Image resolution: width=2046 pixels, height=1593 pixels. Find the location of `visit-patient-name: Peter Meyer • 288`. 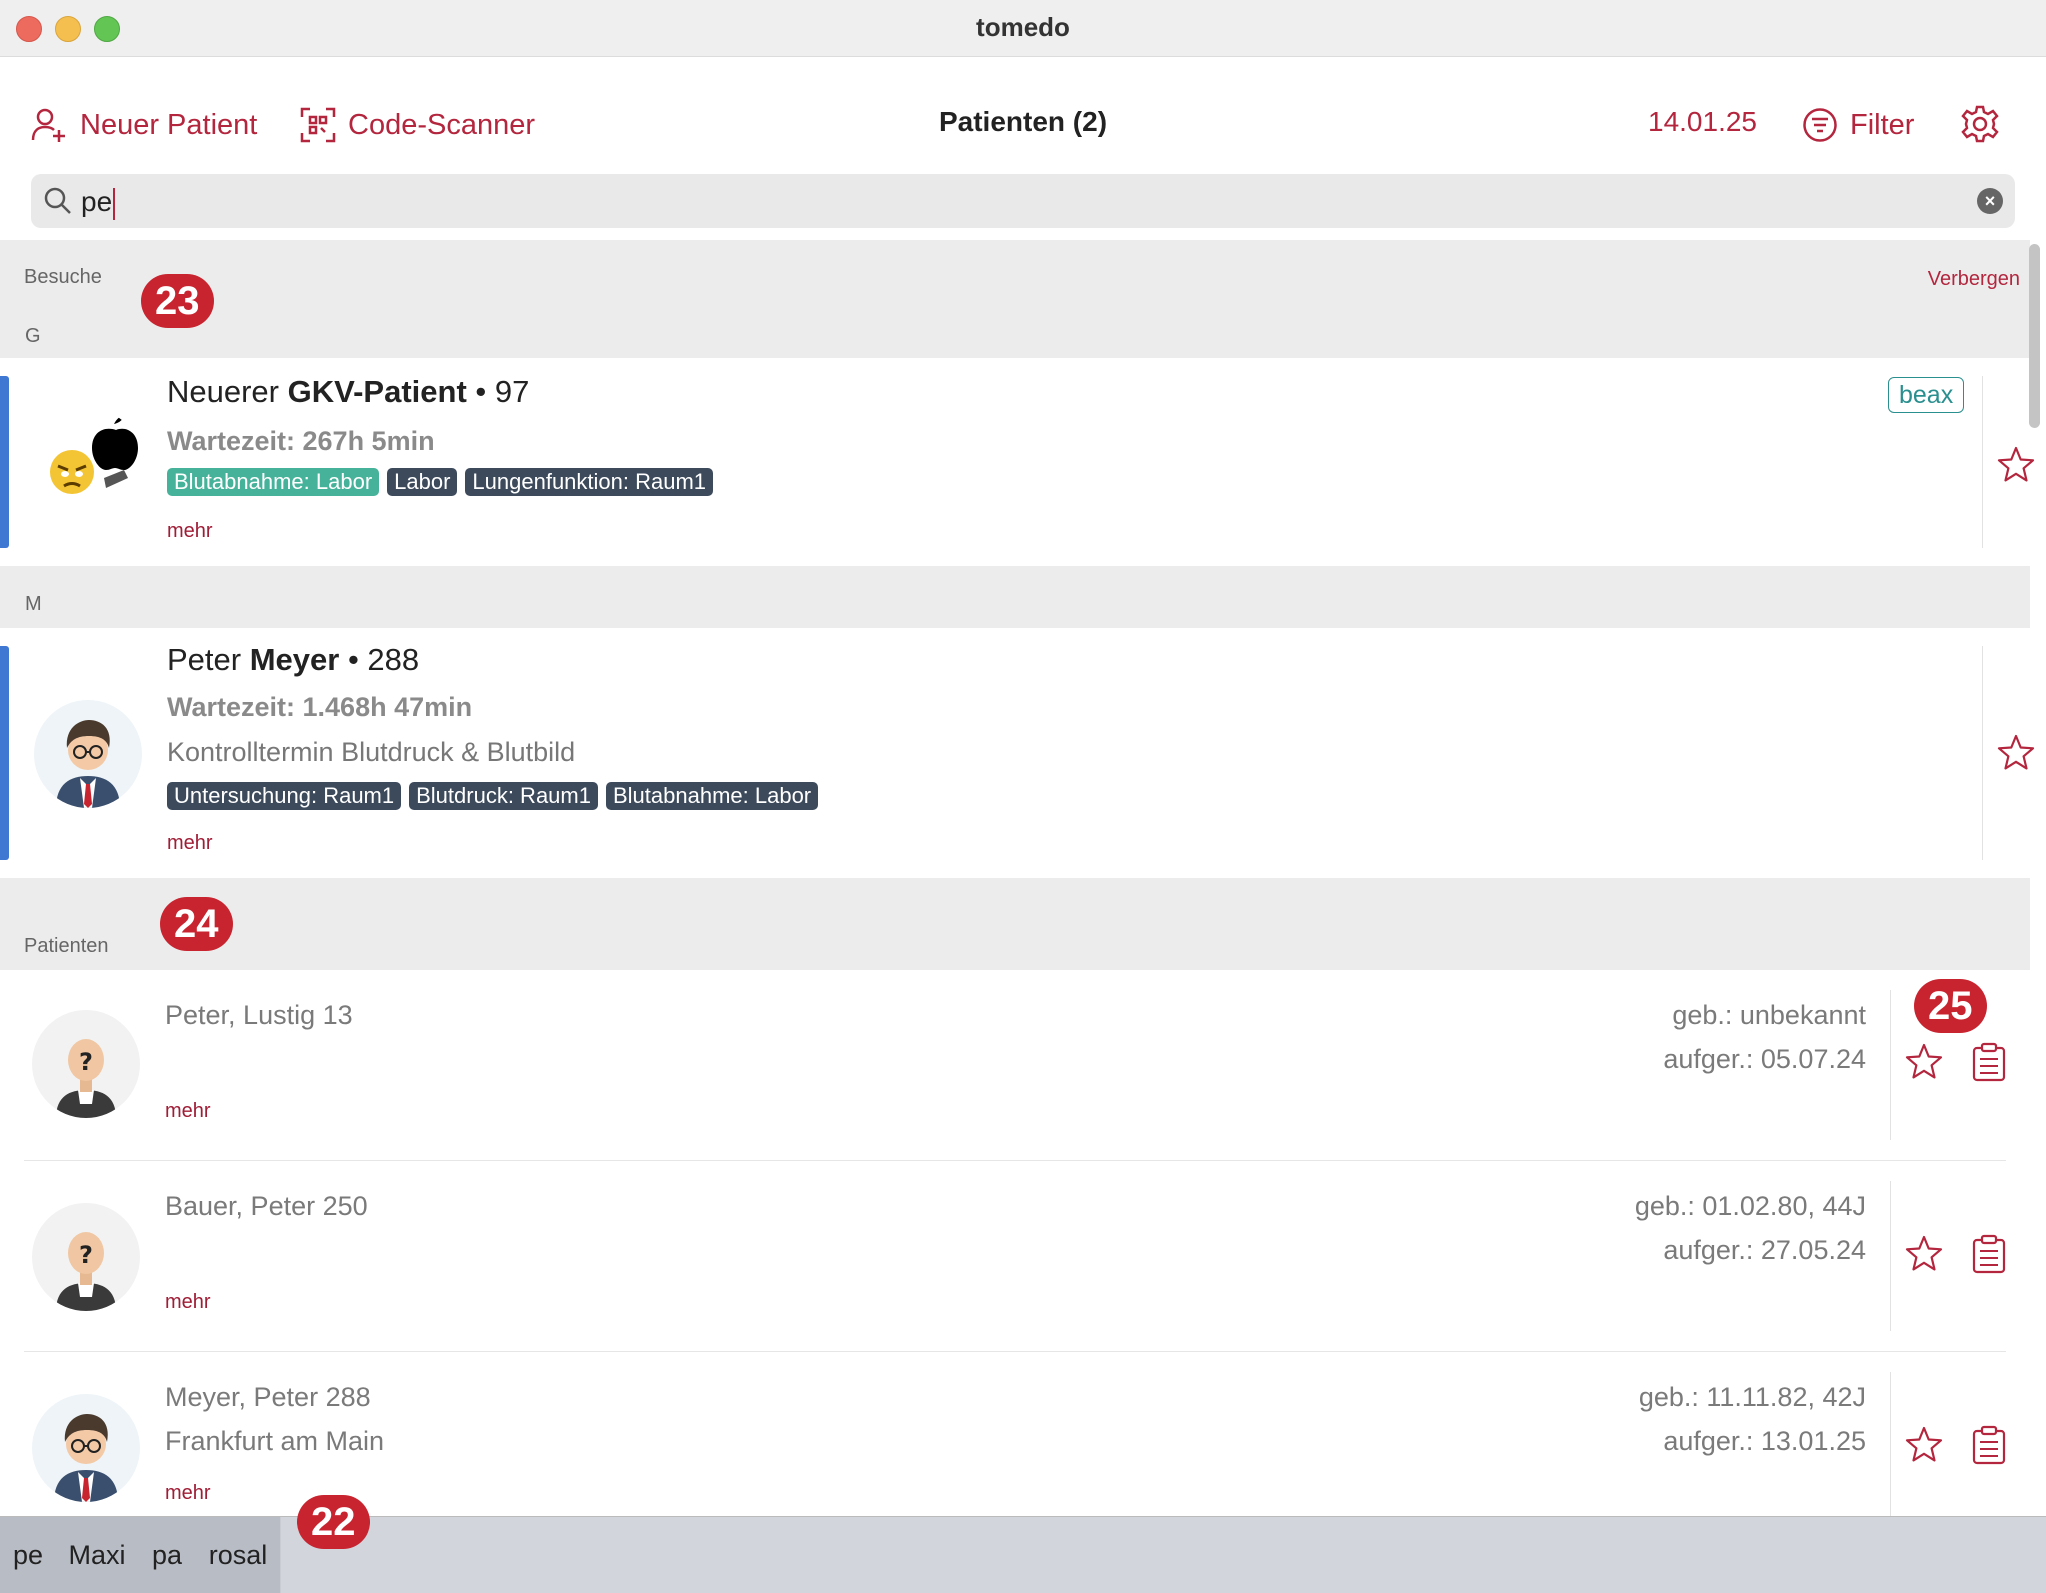

visit-patient-name: Peter Meyer • 288 is located at coordinates (293, 660).